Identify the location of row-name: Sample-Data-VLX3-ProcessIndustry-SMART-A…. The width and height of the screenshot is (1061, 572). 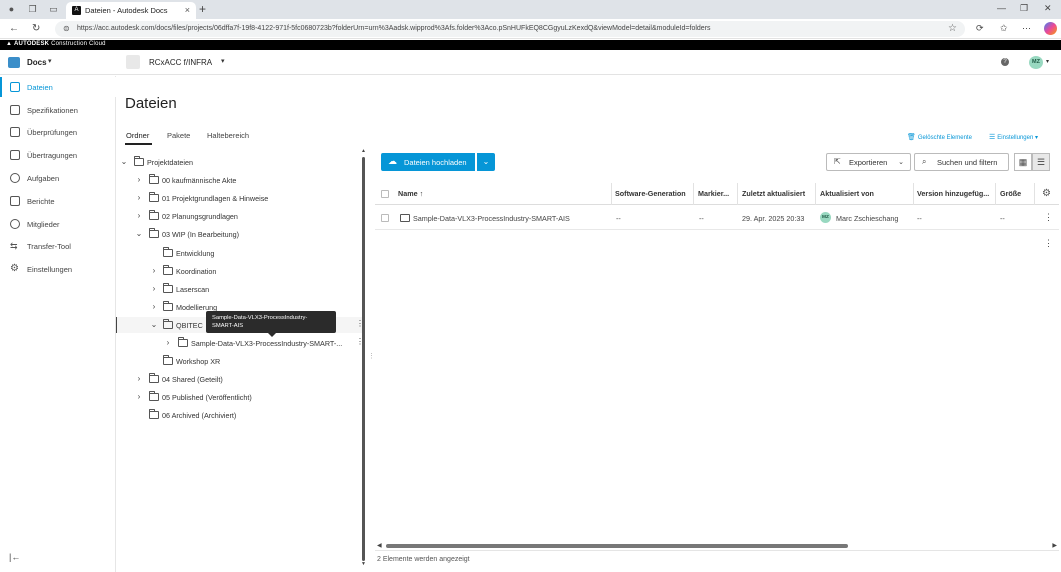
(491, 218).